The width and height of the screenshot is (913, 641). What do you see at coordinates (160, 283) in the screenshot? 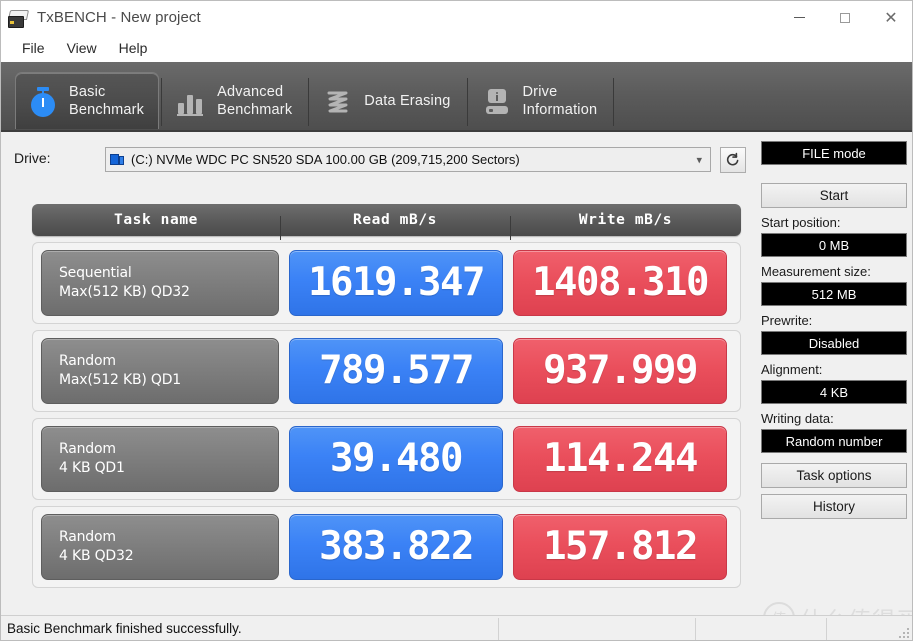
I see `task-name-cell: Sequential Max(512 KB) QD32` at bounding box center [160, 283].